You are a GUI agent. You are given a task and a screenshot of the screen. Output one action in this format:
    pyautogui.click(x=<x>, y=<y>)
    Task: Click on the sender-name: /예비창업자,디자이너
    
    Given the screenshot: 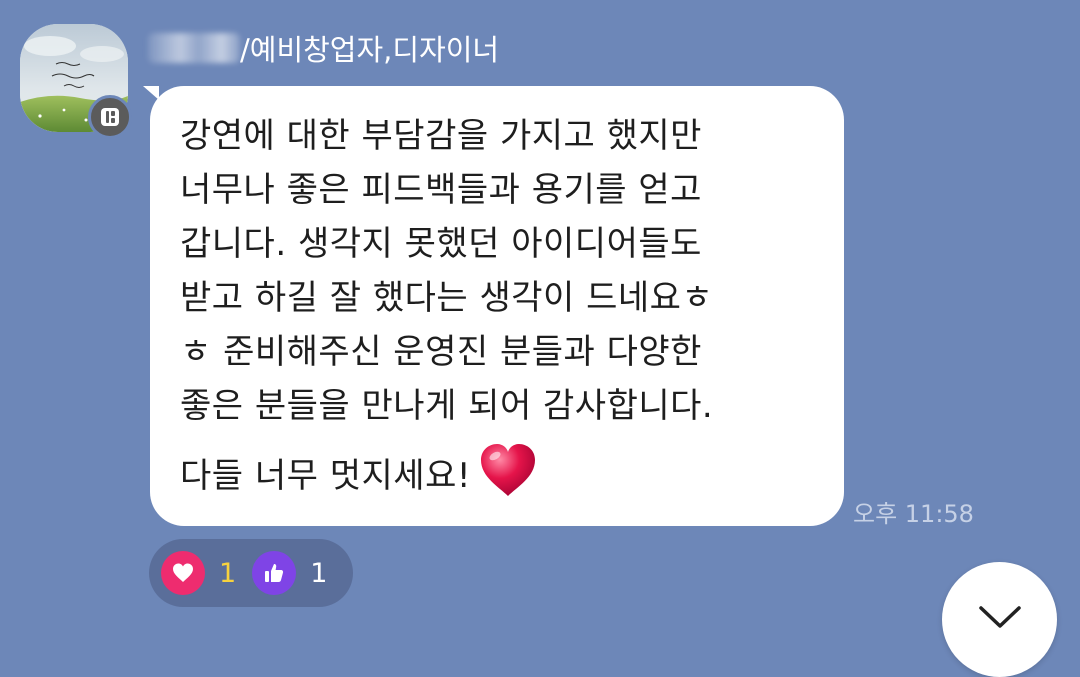 What is the action you would take?
    pyautogui.click(x=323, y=48)
    